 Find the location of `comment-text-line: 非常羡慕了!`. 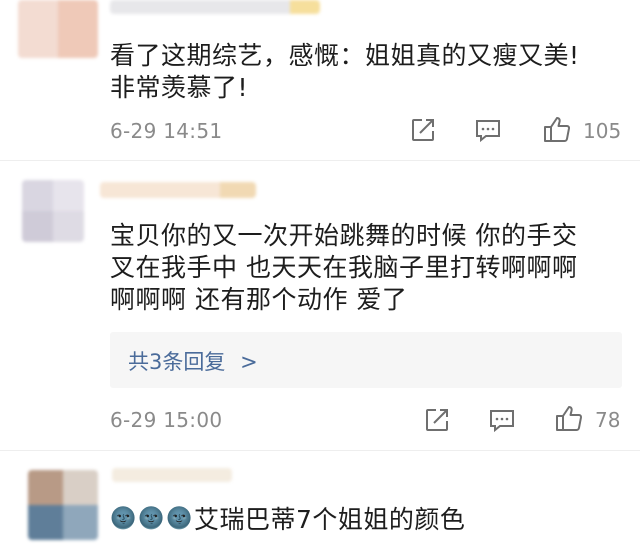

comment-text-line: 非常羡慕了! is located at coordinates (179, 87).